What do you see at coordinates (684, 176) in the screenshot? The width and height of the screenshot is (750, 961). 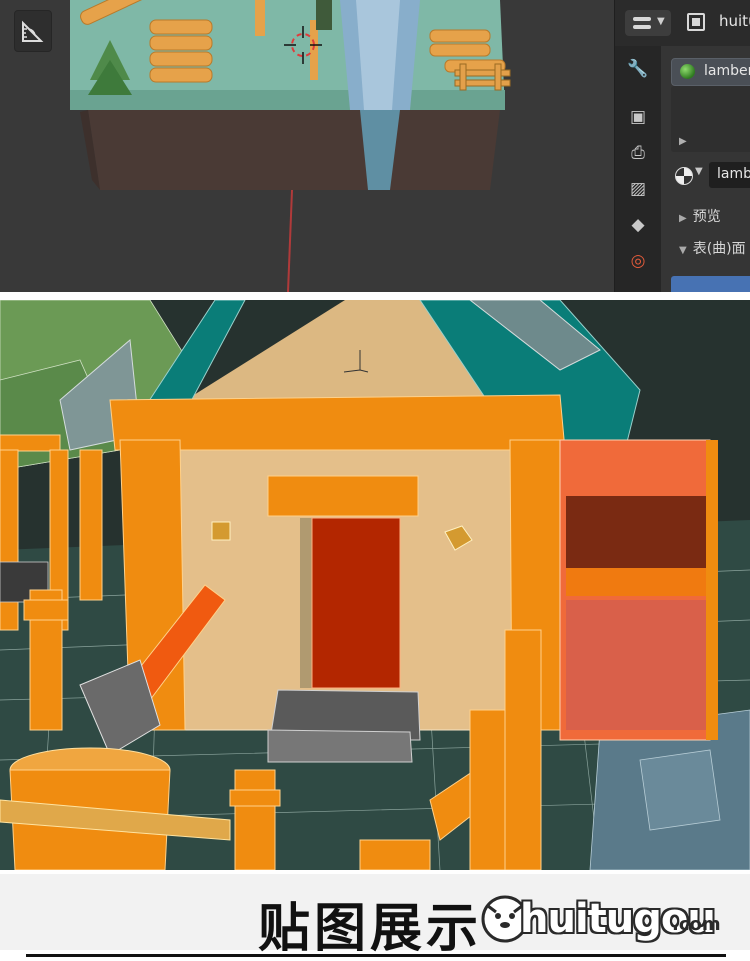 I see `material-browse-icon` at bounding box center [684, 176].